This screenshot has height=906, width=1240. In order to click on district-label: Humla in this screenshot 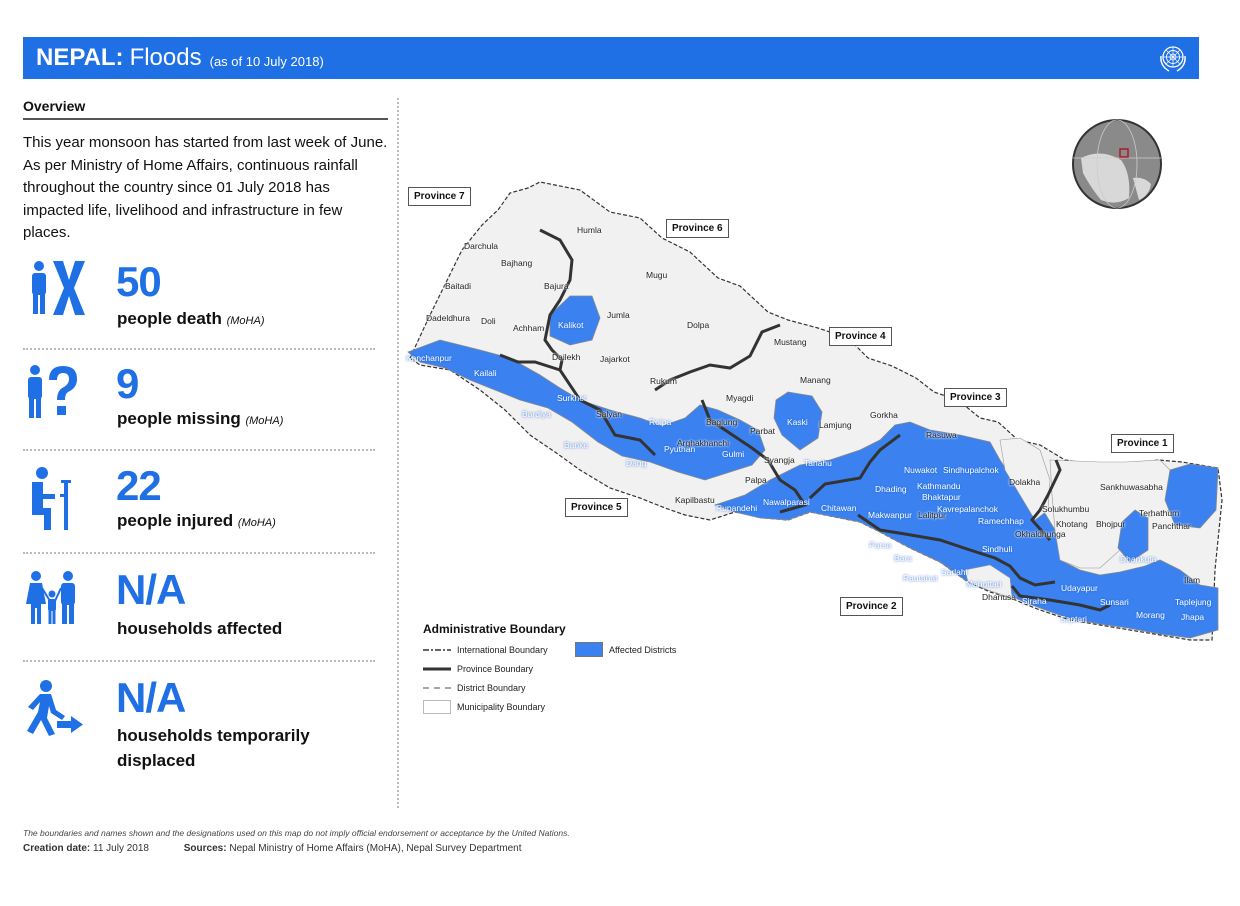, I will do `click(589, 230)`.